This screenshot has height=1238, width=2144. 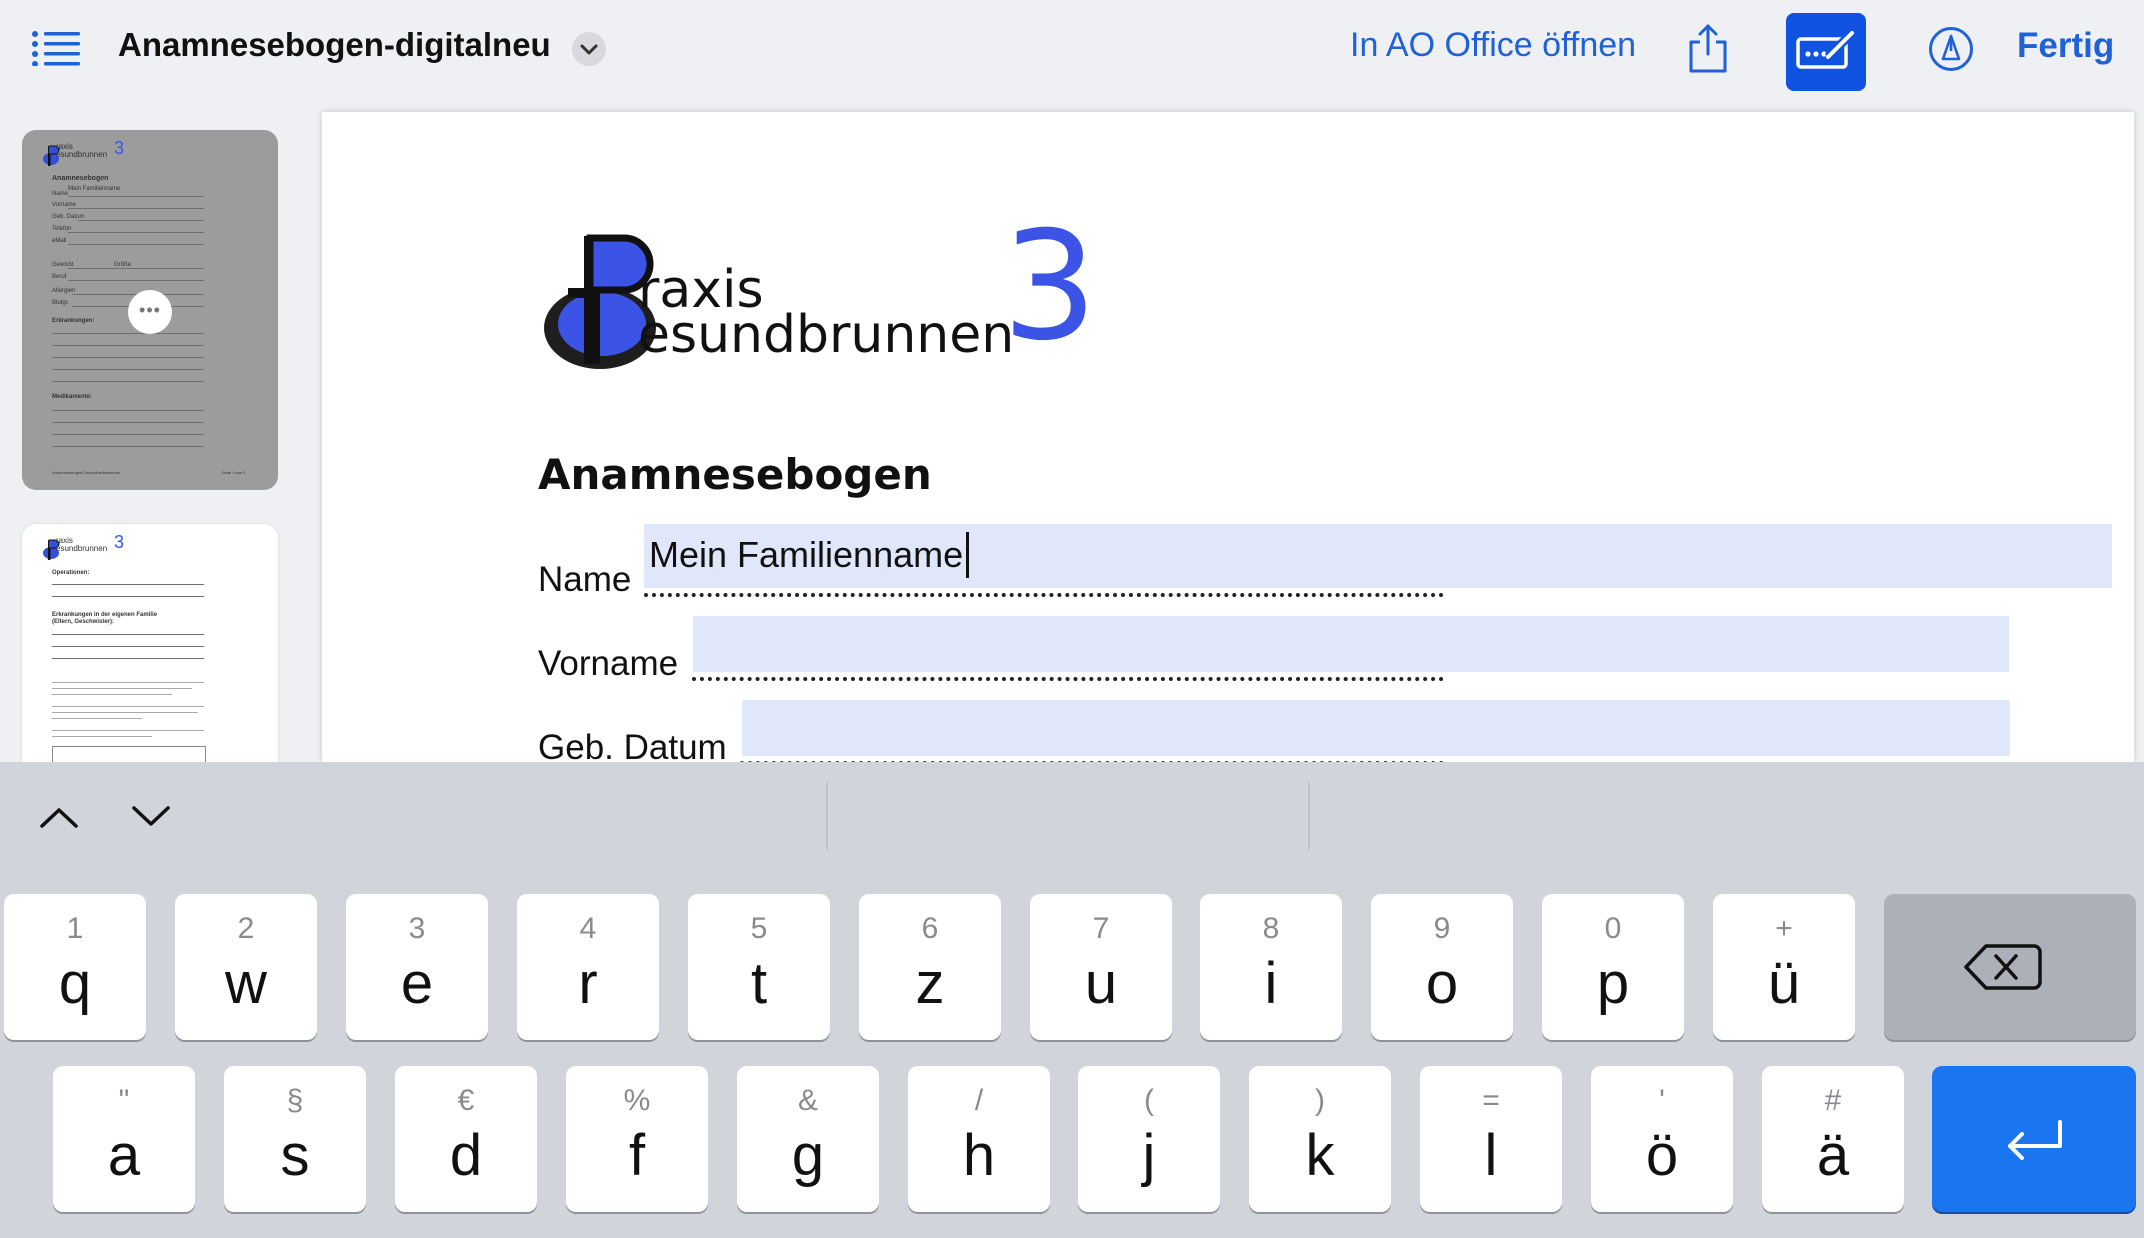 I want to click on key-alt-label: €, so click(x=466, y=1100).